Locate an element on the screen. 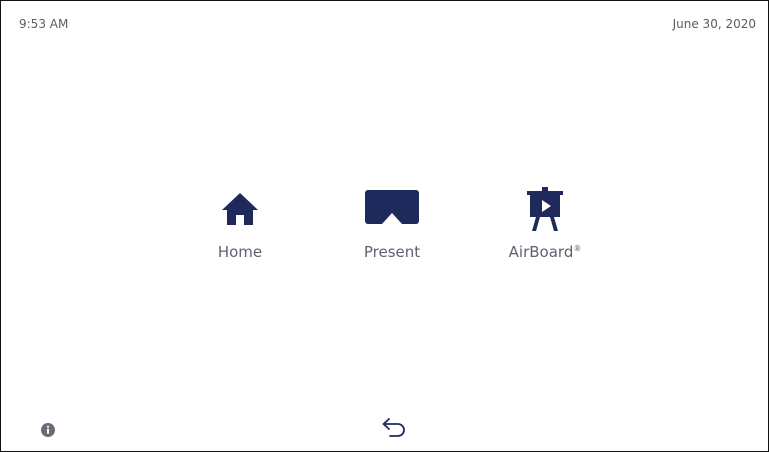 The width and height of the screenshot is (769, 452). status-time: 9:53 AM is located at coordinates (44, 24).